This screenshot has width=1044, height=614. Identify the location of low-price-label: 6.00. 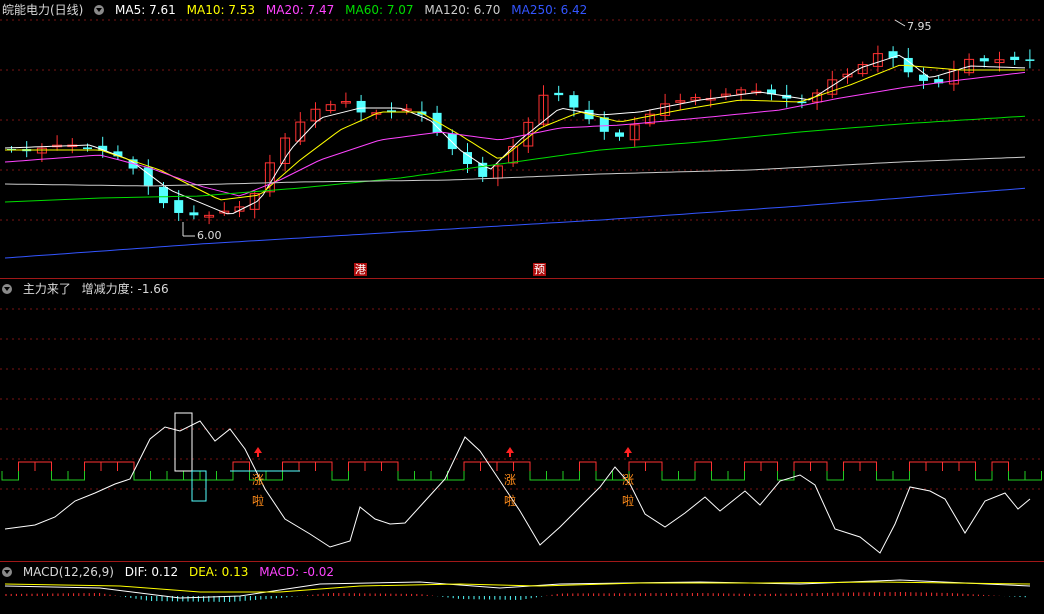
(209, 235).